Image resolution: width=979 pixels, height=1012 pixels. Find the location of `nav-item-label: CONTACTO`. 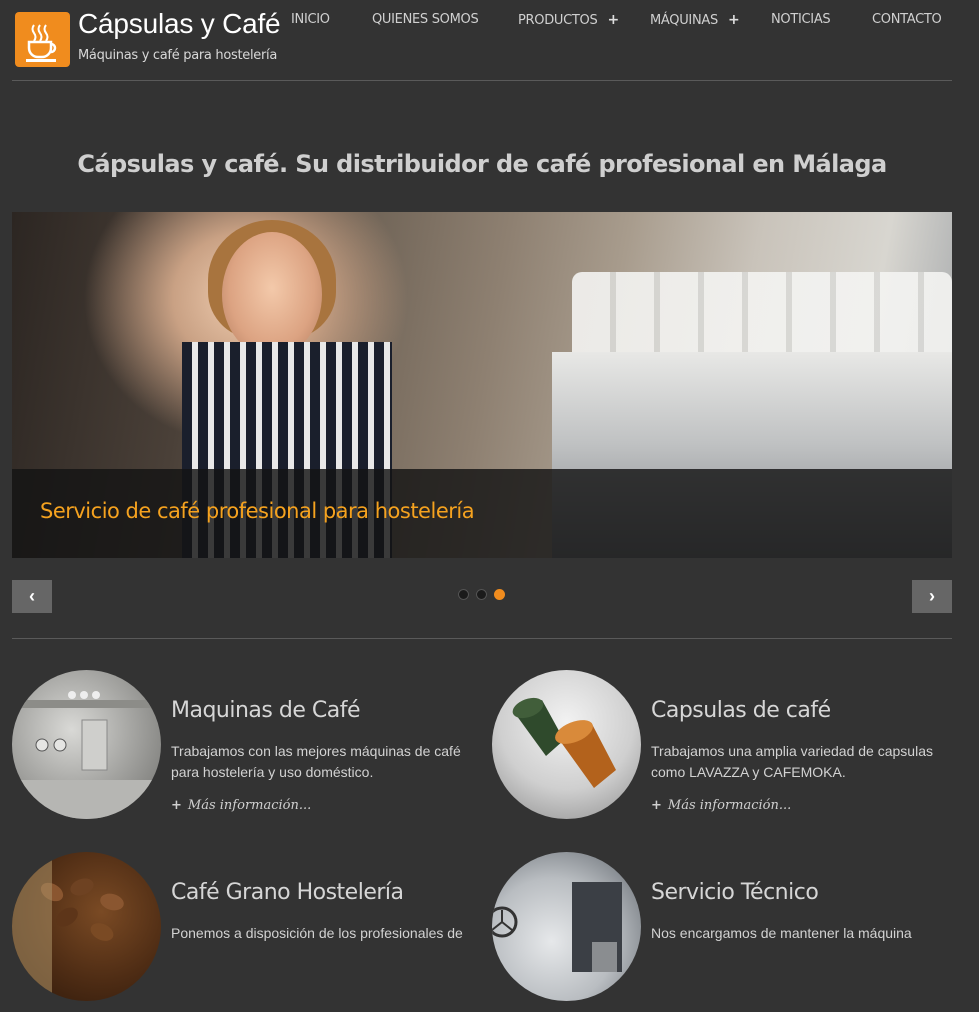

nav-item-label: CONTACTO is located at coordinates (907, 19).